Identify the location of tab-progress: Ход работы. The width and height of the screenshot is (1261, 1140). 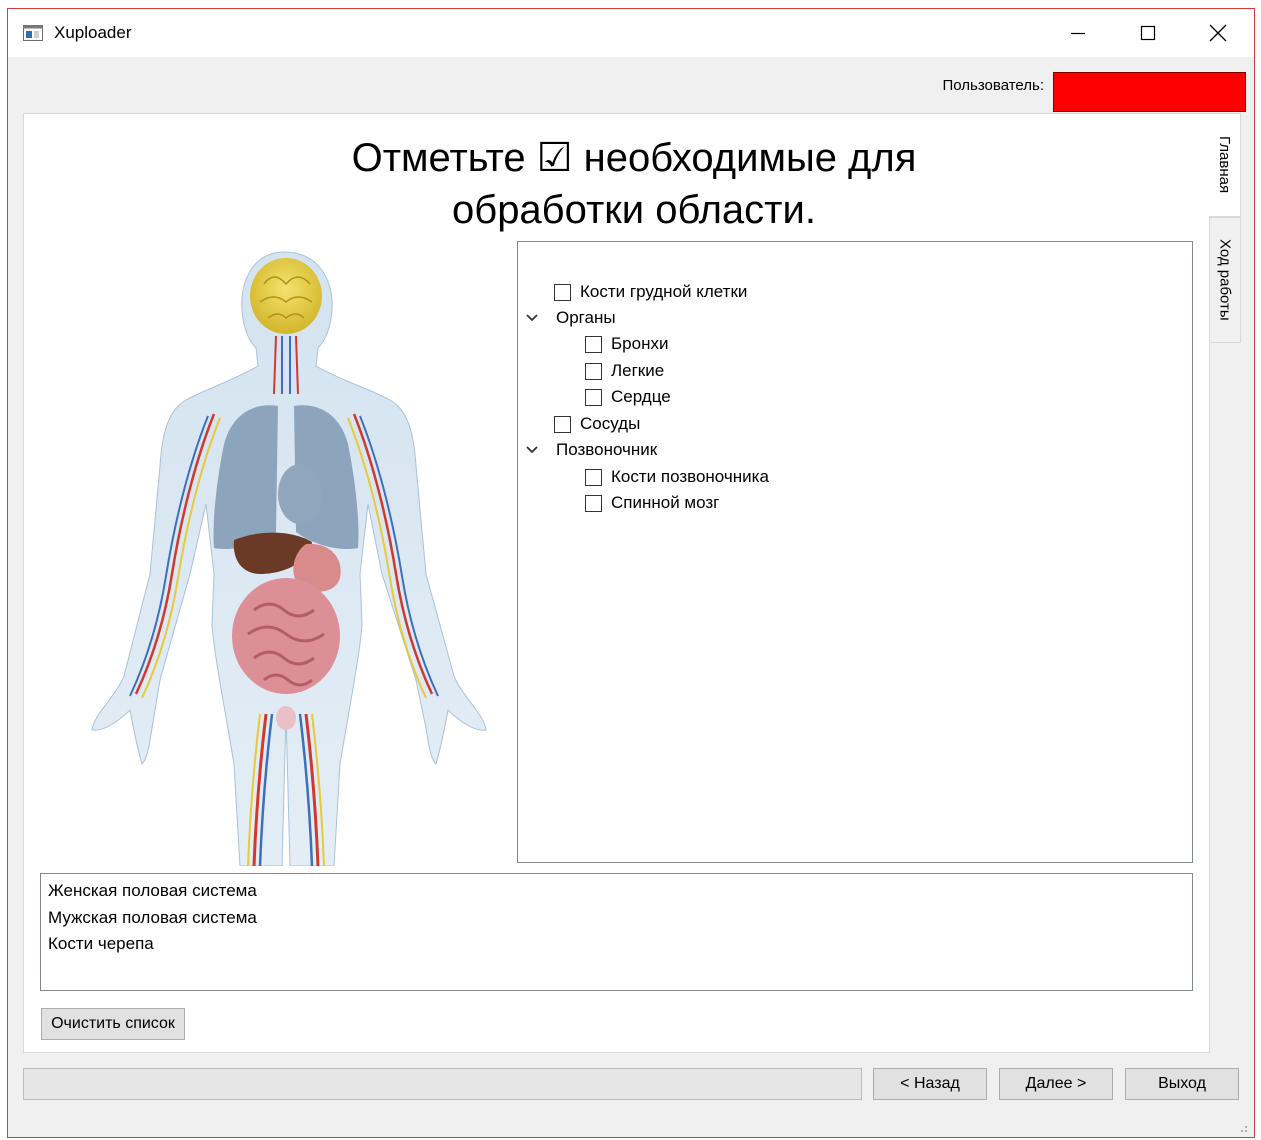
(1225, 280).